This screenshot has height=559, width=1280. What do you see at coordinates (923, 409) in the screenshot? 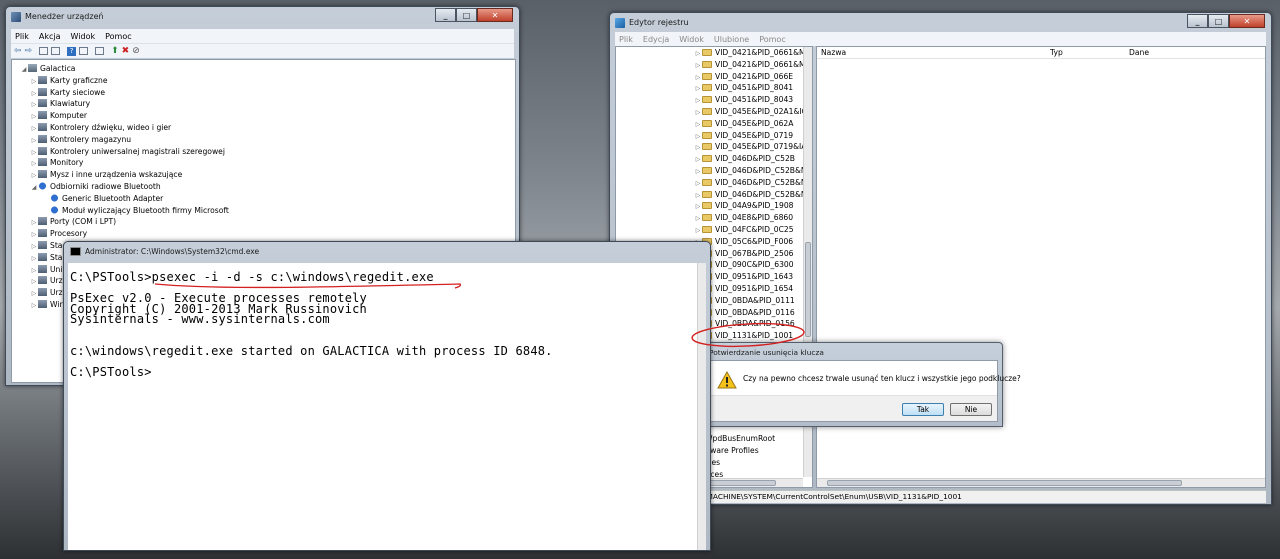
I see `yes-button: Tak` at bounding box center [923, 409].